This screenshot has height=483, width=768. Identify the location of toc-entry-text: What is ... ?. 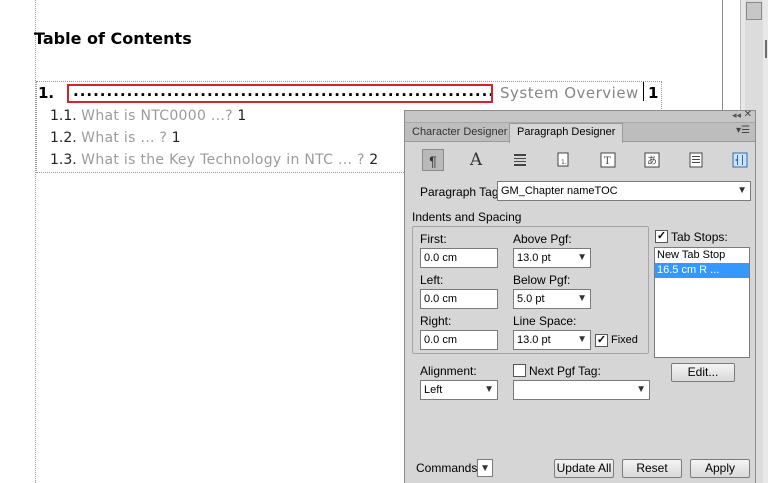
(124, 138).